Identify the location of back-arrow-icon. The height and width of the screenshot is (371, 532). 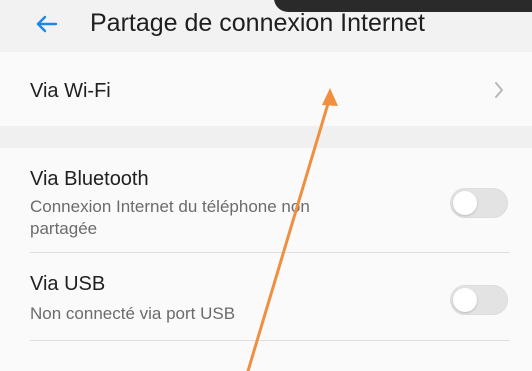
(46, 24).